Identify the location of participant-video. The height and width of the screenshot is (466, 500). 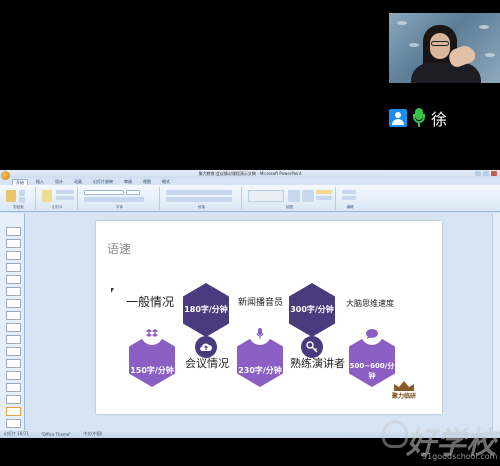
(444, 48).